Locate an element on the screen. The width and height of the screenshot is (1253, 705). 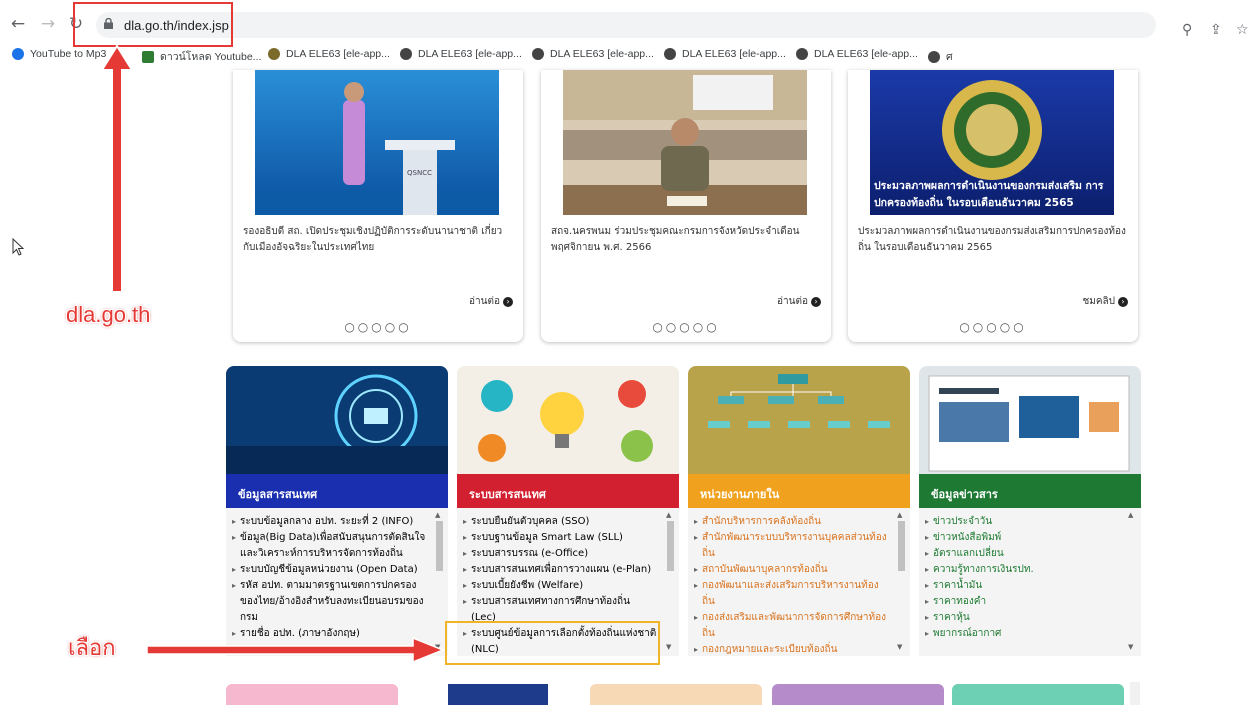
svg-text: QSNCC is located at coordinates (419, 173).